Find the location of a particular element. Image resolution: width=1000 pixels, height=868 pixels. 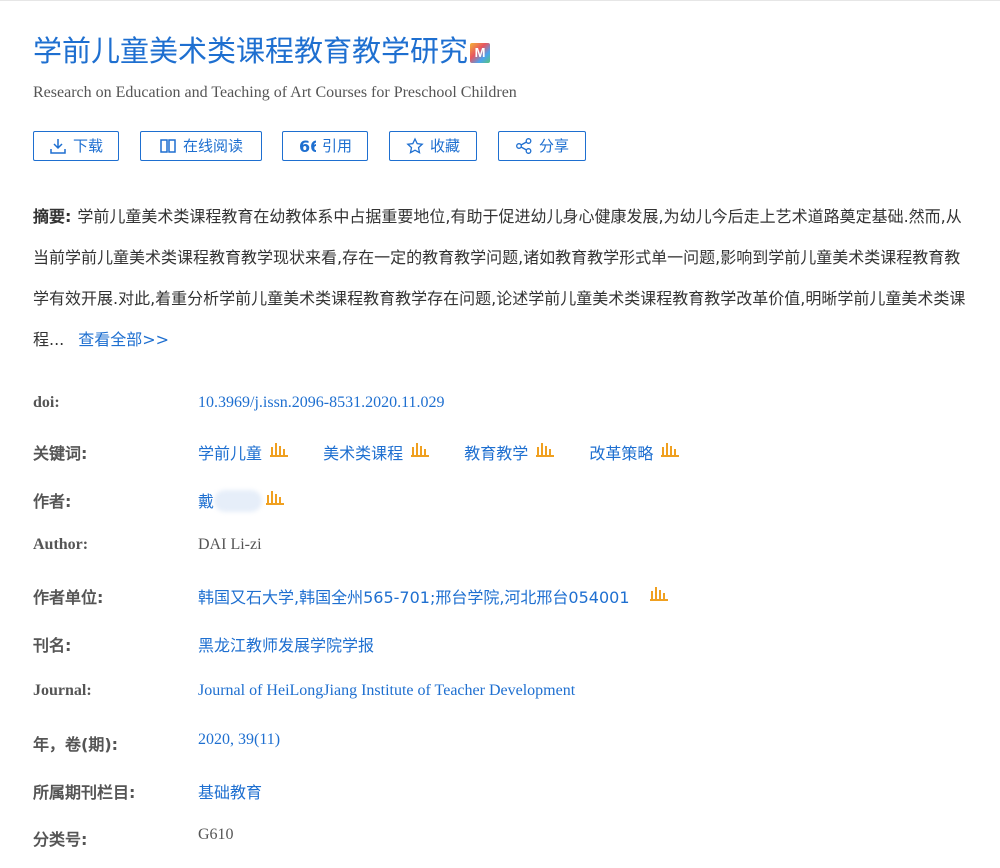

redacted-name is located at coordinates (238, 501).